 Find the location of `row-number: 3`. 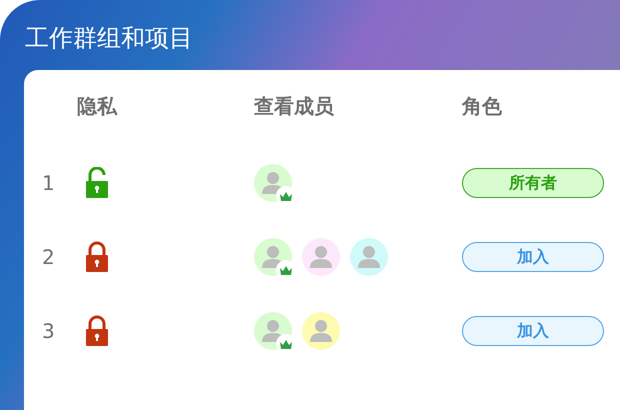

row-number: 3 is located at coordinates (48, 331).